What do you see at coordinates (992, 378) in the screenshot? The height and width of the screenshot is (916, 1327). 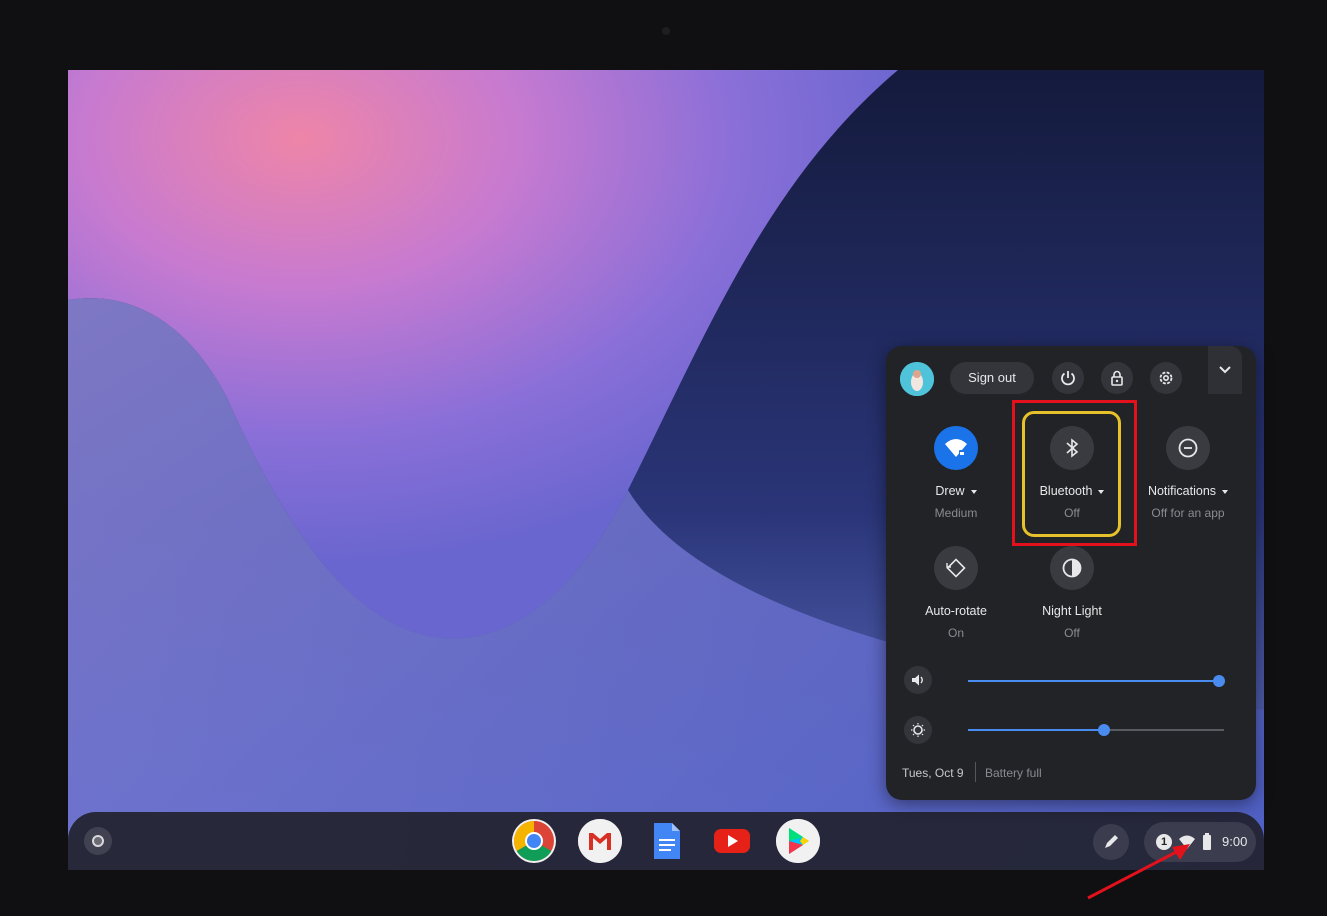 I see `sign-out-button: Sign out` at bounding box center [992, 378].